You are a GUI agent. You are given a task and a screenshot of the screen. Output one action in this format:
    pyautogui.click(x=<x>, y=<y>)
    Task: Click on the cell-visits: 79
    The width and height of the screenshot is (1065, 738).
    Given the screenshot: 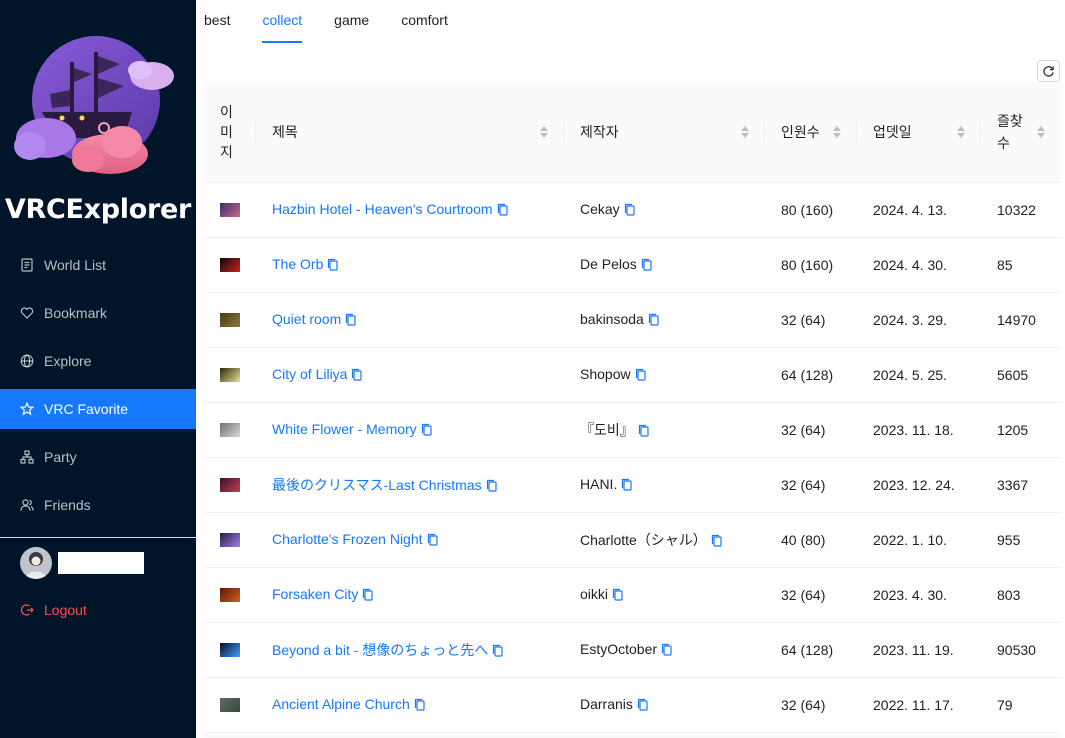 What is the action you would take?
    pyautogui.click(x=1021, y=705)
    